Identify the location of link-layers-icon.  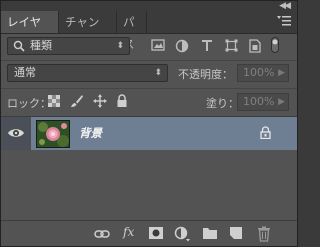
(102, 234).